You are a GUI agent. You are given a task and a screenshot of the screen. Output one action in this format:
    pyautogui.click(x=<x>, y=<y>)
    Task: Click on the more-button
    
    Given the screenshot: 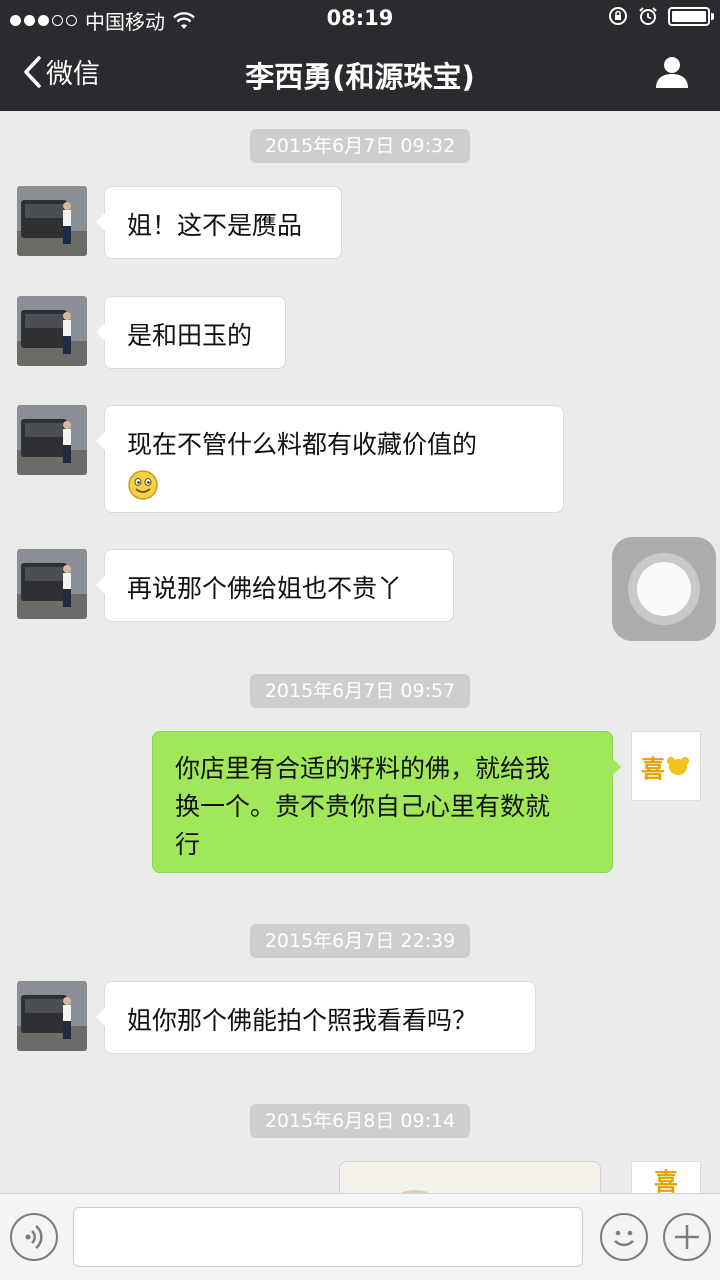 What is the action you would take?
    pyautogui.click(x=687, y=1237)
    